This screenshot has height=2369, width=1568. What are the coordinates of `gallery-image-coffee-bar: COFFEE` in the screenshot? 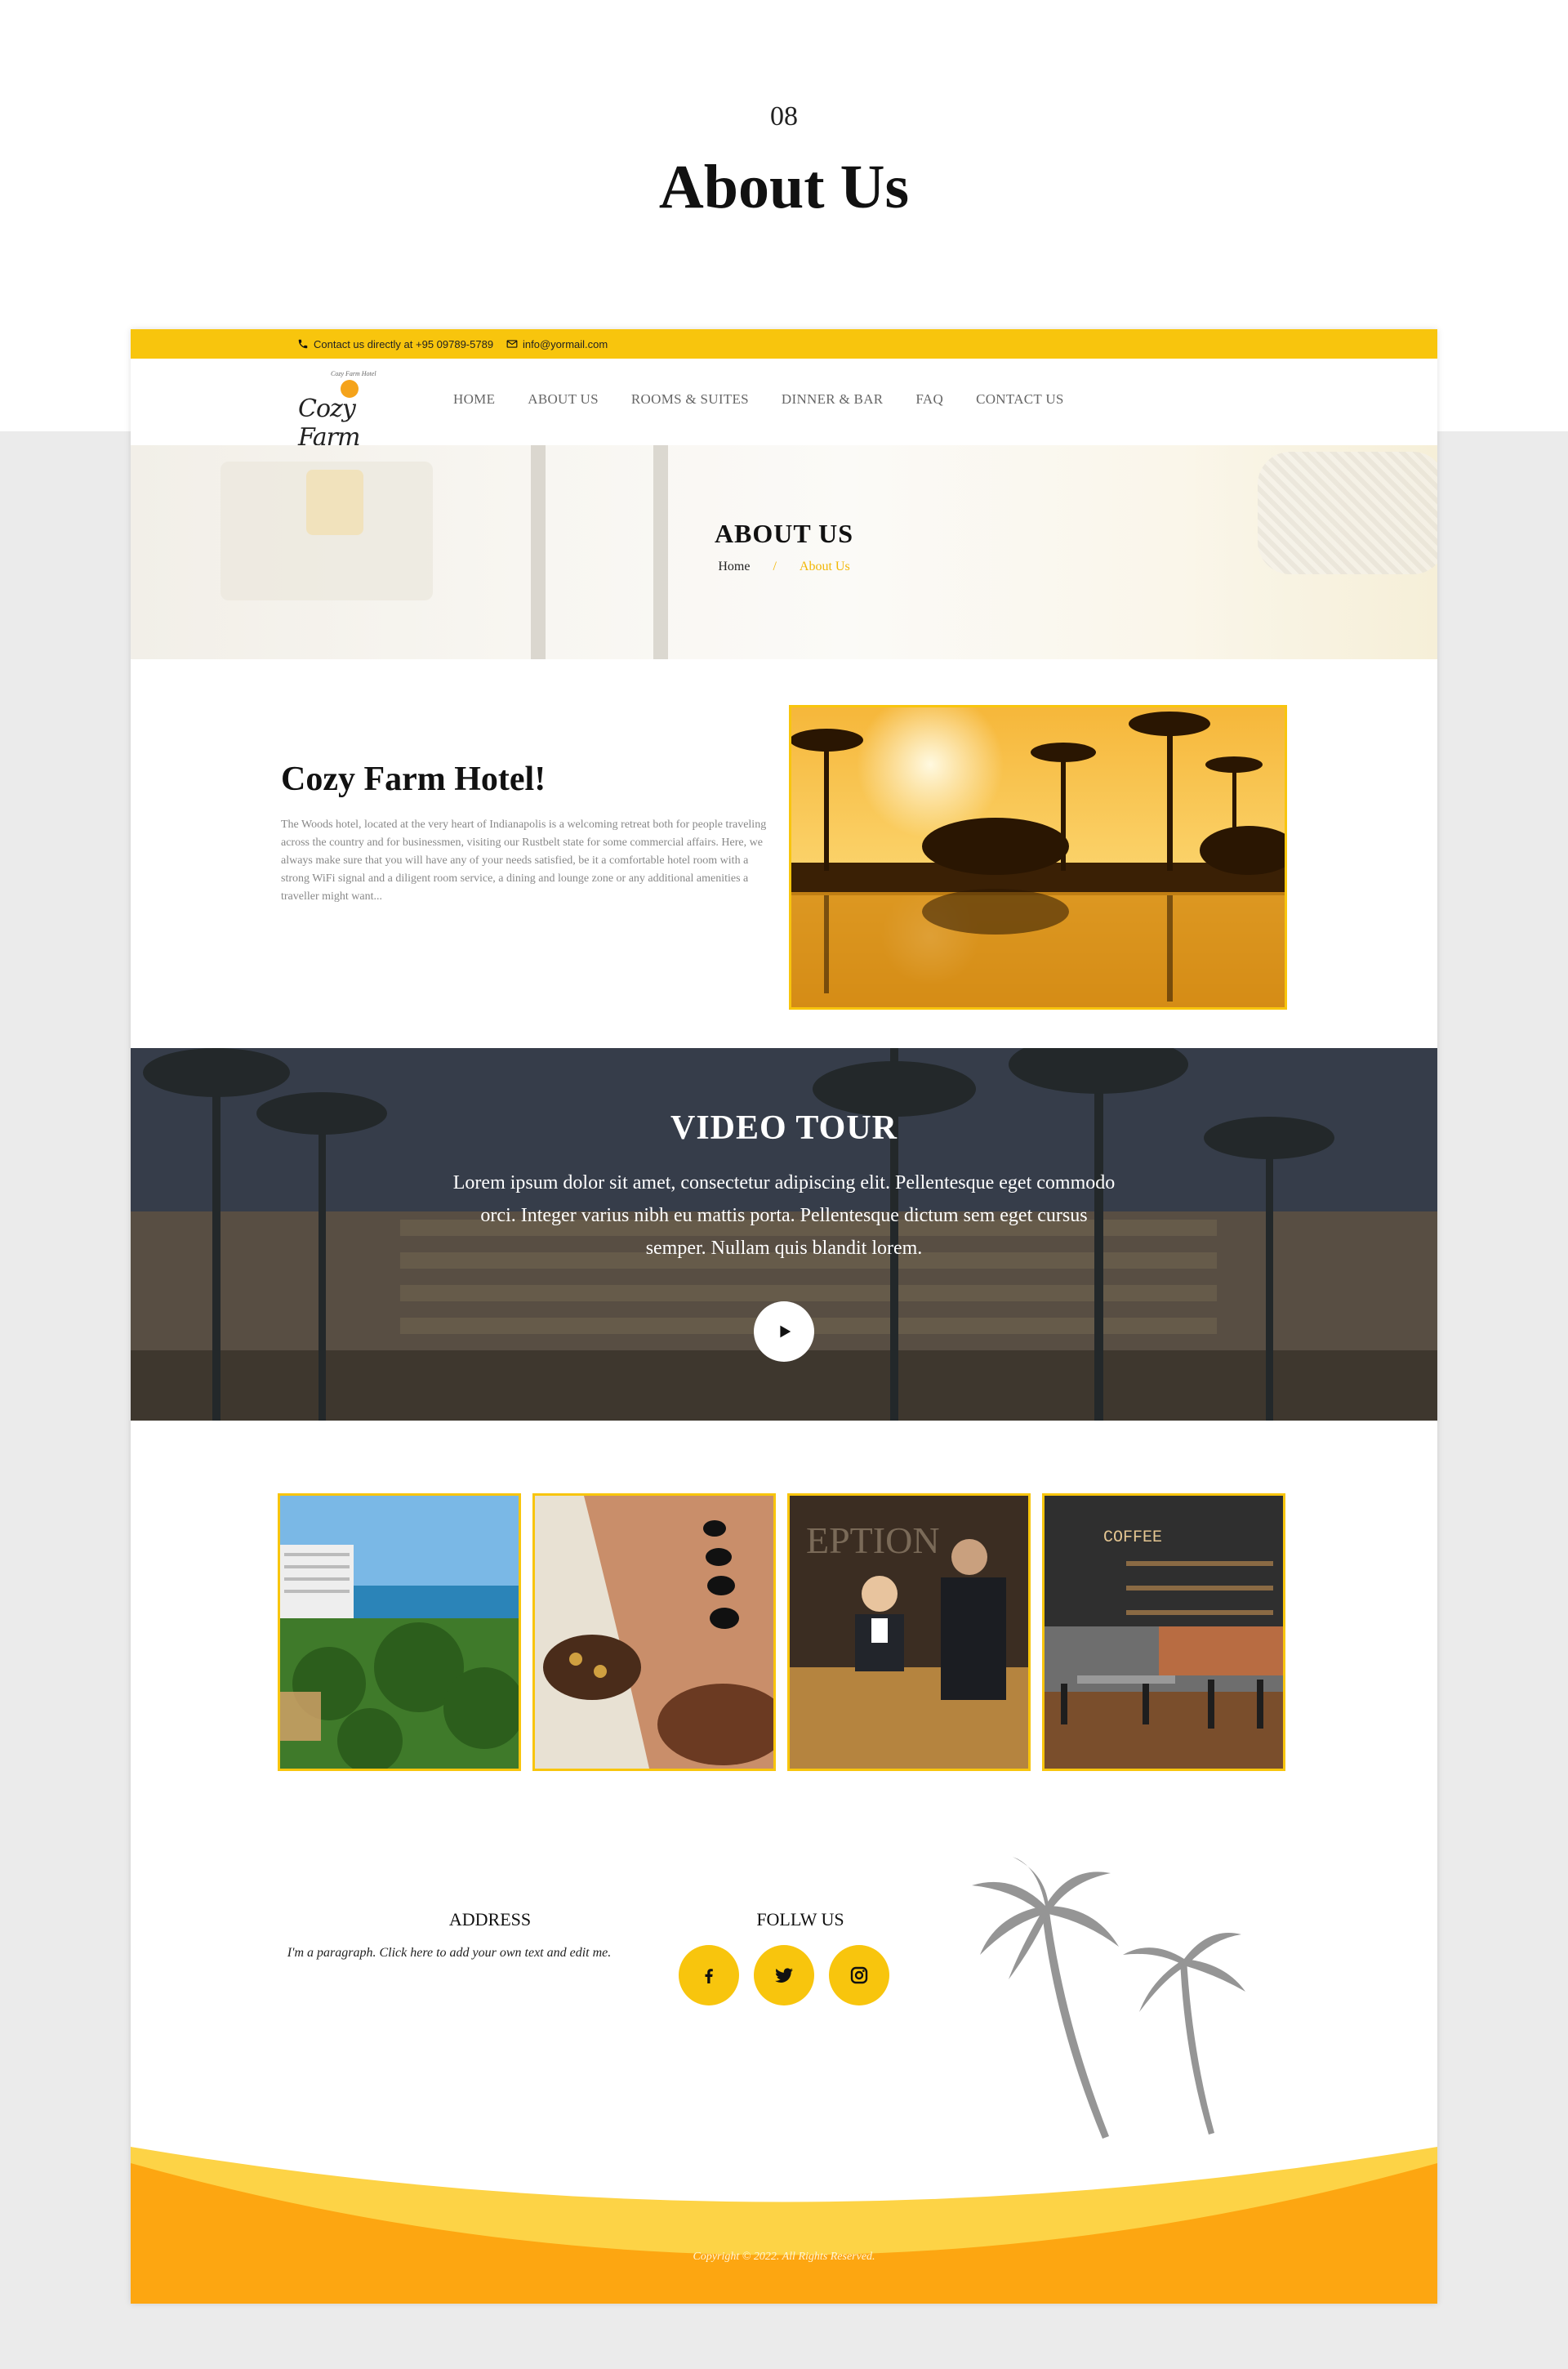 It's located at (1163, 1632).